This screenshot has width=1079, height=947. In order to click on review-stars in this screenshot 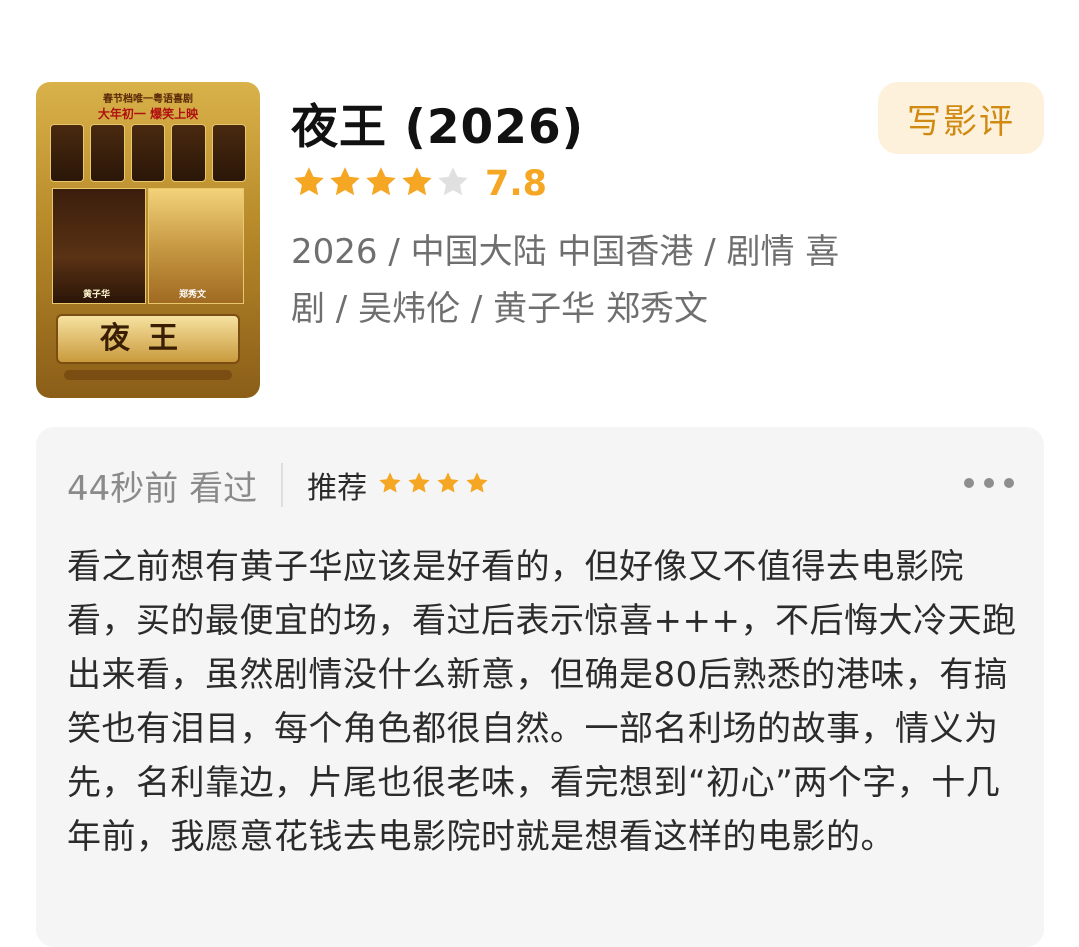, I will do `click(433, 485)`.